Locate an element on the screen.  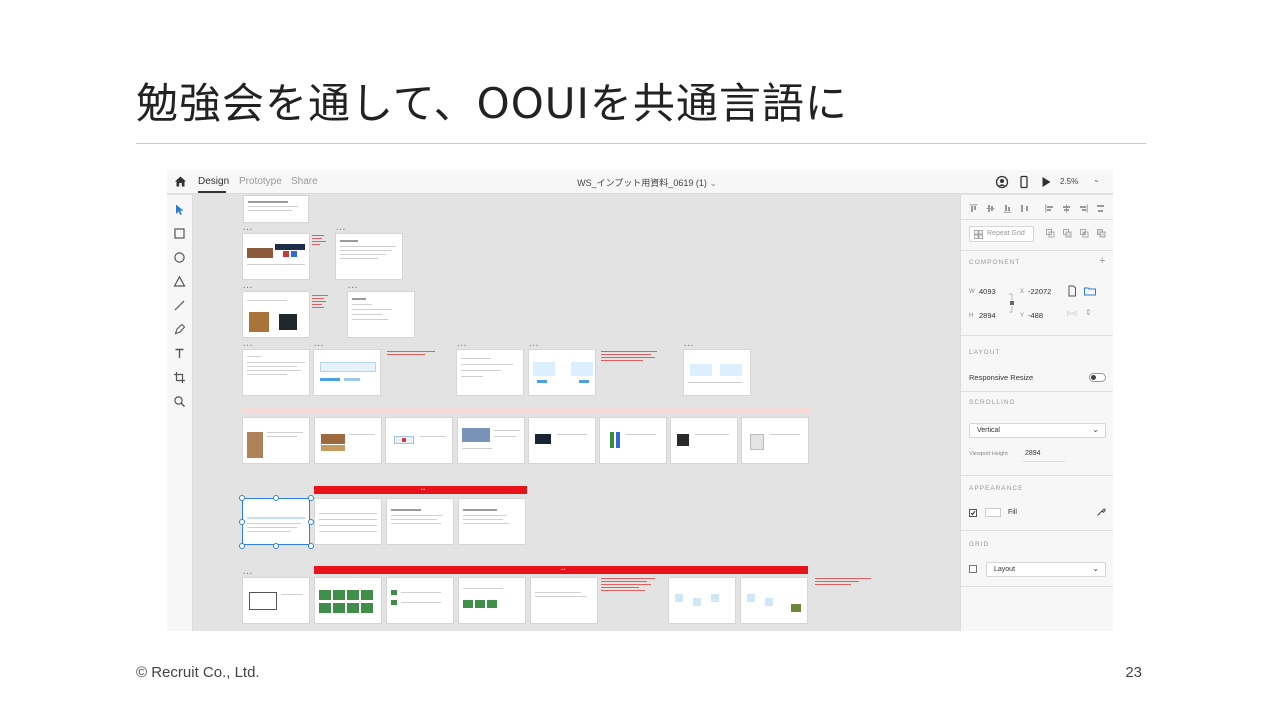
zoom-chevron-icon: ⌄ is located at coordinates (1096, 179).